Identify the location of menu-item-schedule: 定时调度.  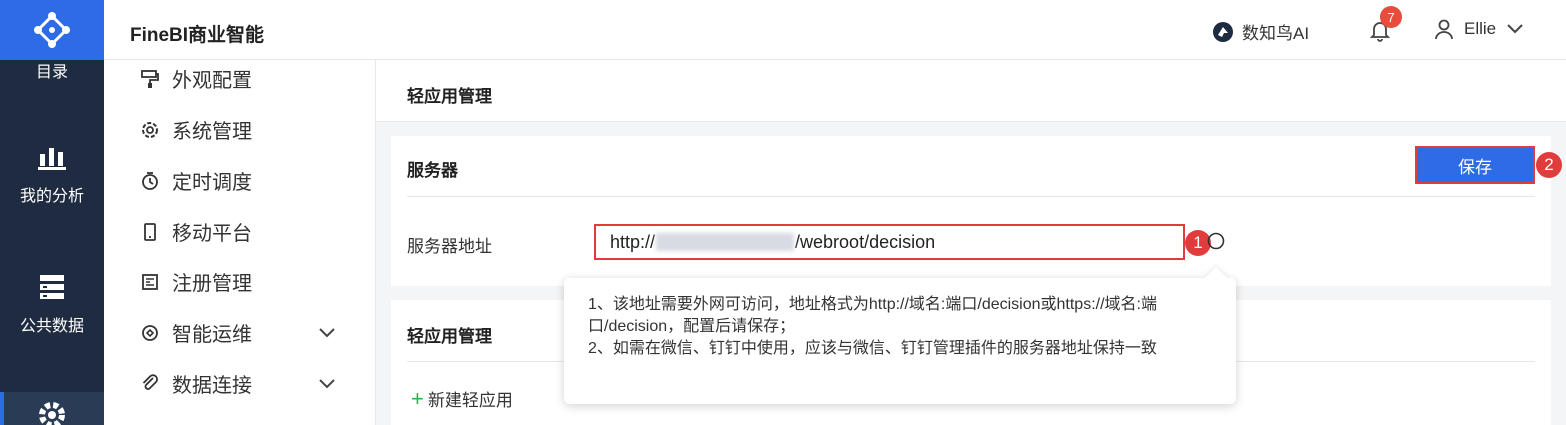
(240, 180).